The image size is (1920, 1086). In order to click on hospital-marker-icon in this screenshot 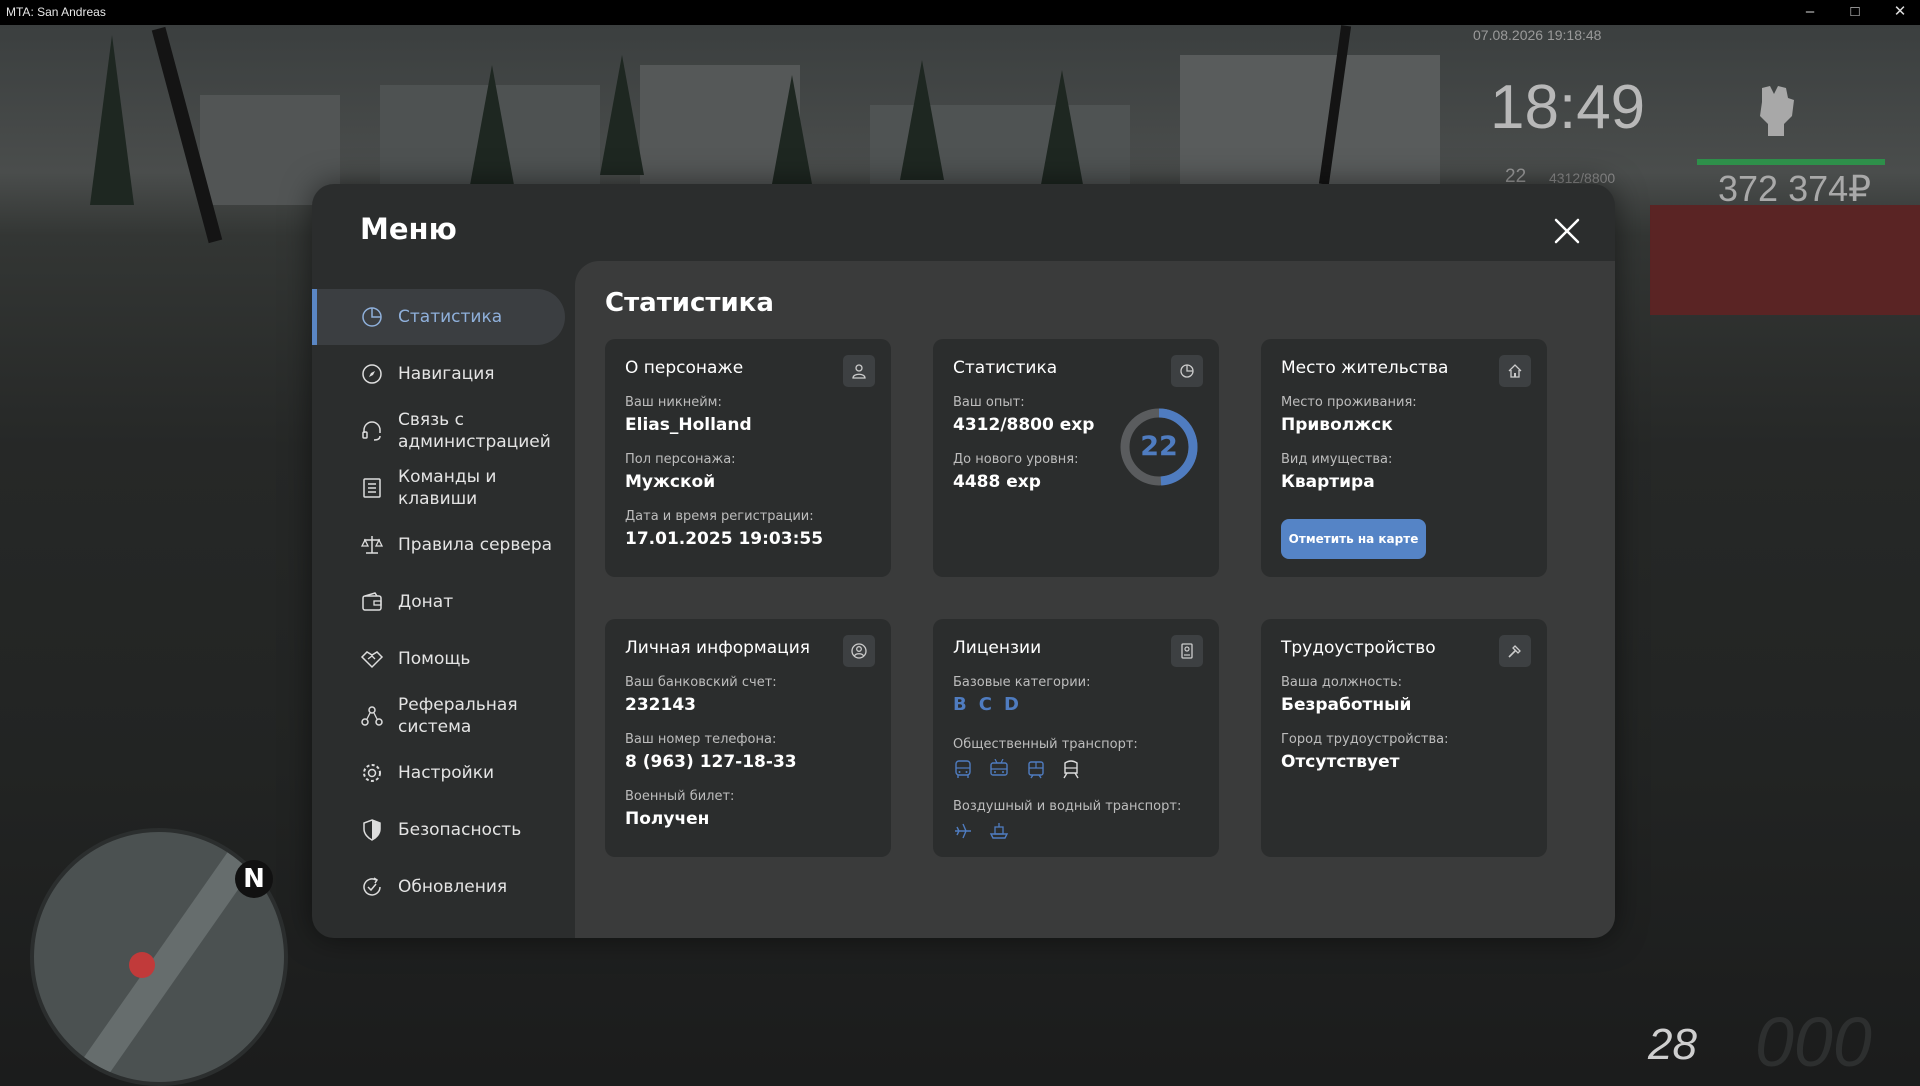, I will do `click(142, 965)`.